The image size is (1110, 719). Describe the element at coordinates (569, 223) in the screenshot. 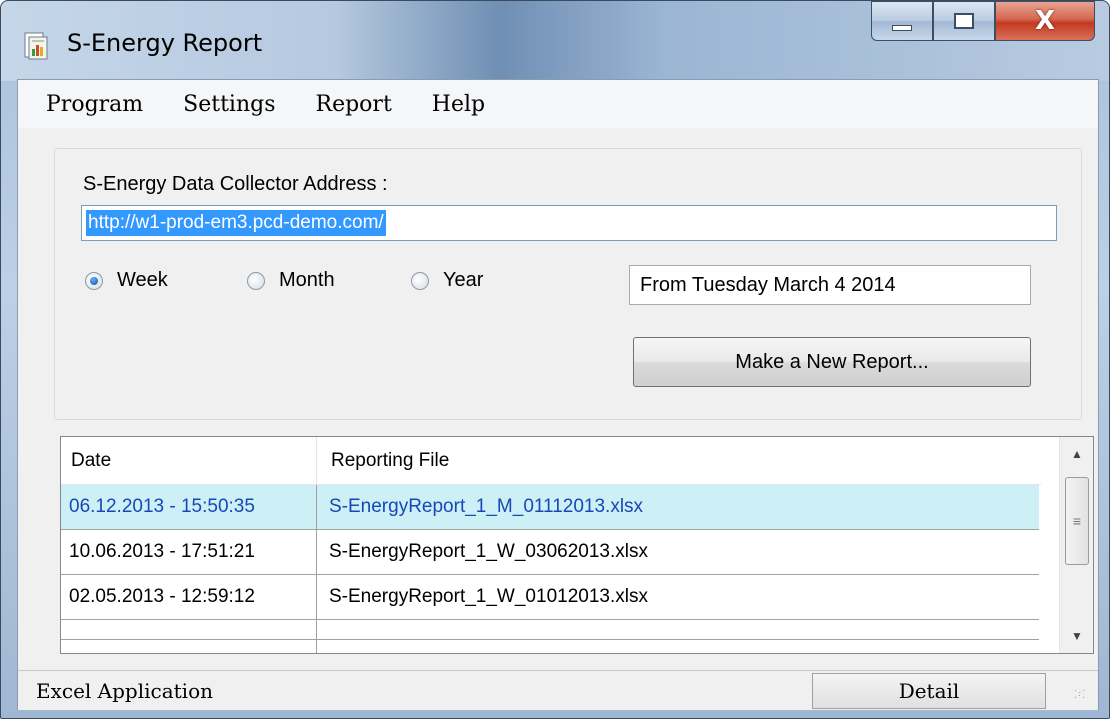

I see `collector-address-input: http://w1-prod-em3.pcd-demo.com/` at that location.